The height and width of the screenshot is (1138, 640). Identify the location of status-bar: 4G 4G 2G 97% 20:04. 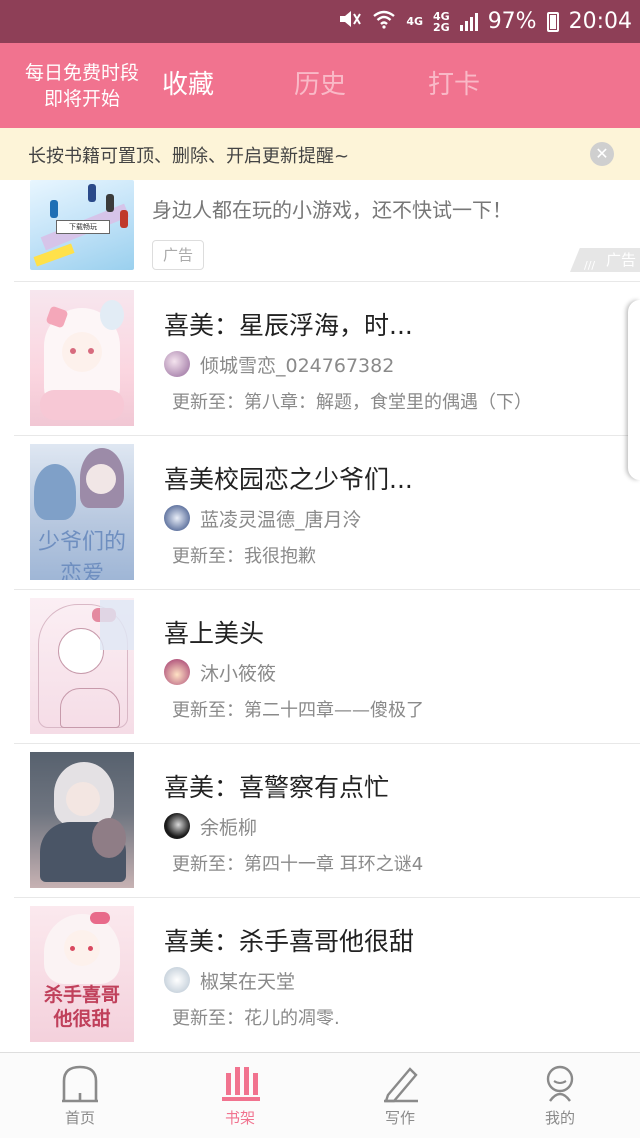
(320, 21).